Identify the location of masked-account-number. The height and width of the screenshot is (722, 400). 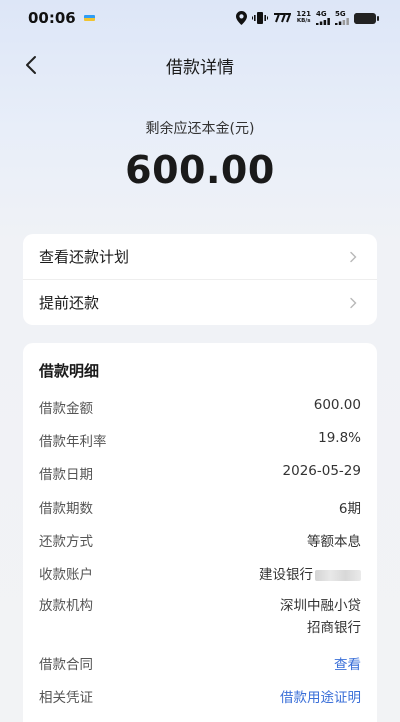
(338, 575).